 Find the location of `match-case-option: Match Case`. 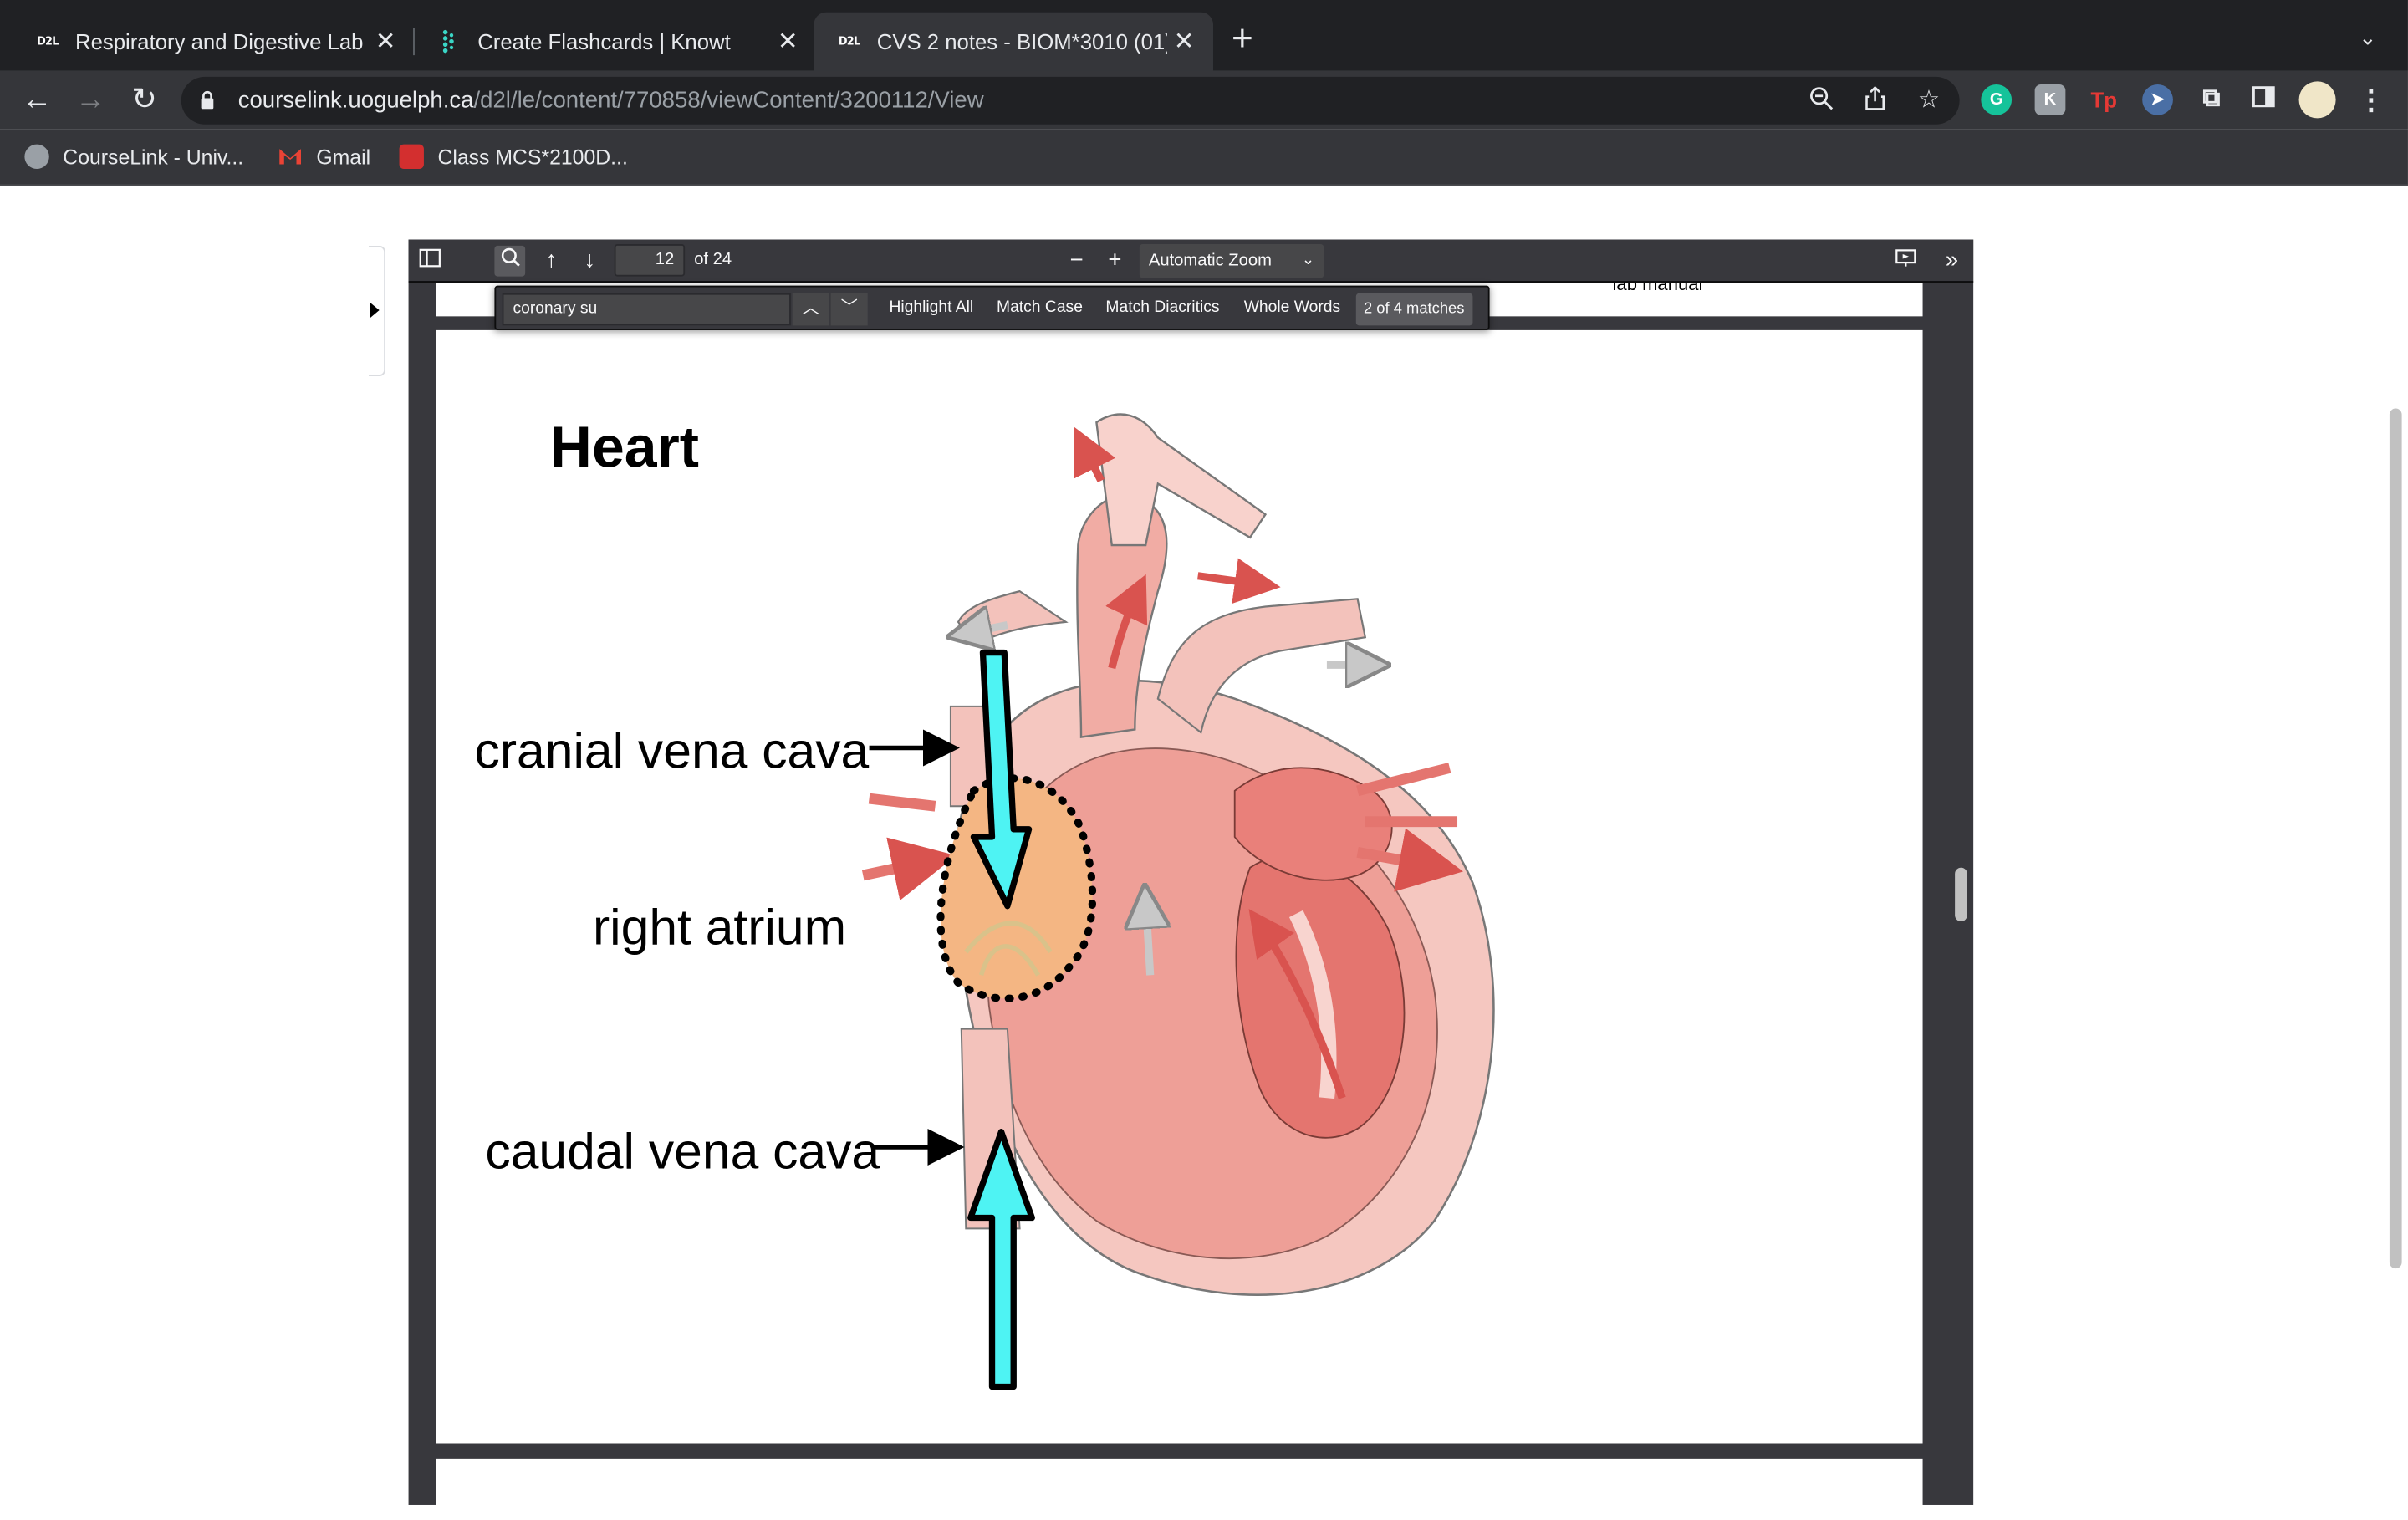

match-case-option: Match Case is located at coordinates (1040, 307).